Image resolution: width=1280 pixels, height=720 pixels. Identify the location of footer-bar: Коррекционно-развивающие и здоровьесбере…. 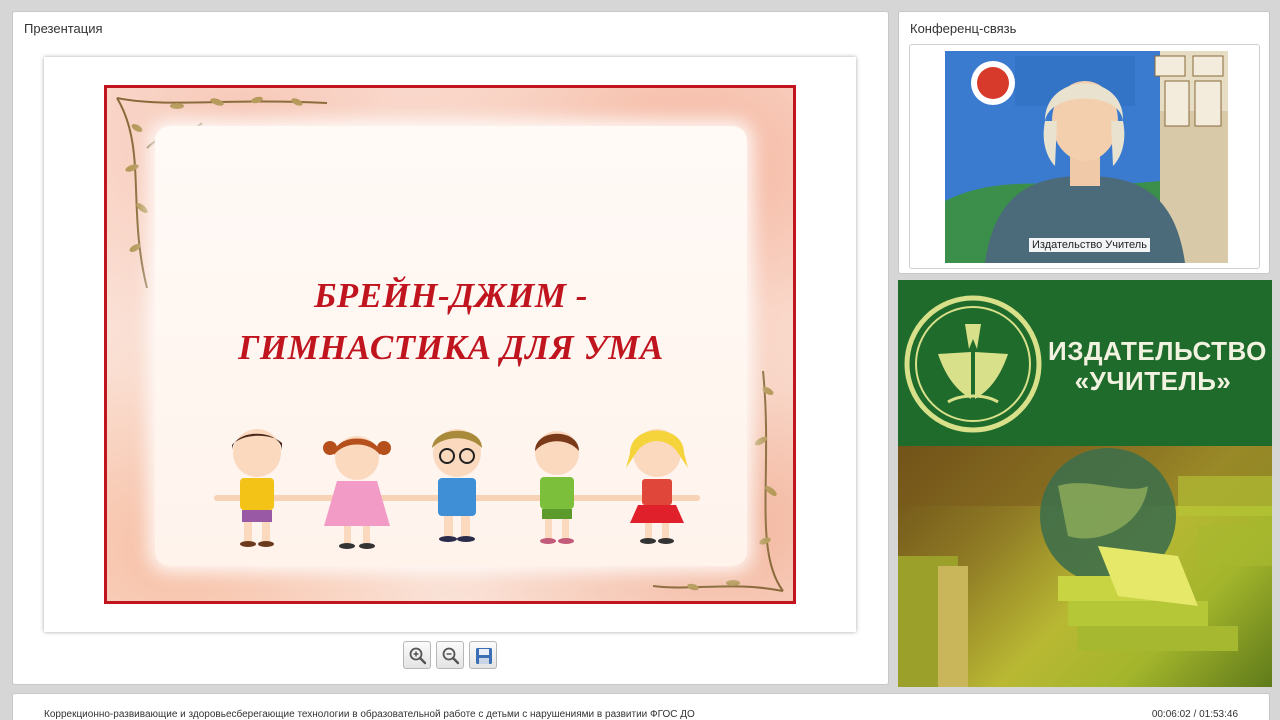
(641, 706).